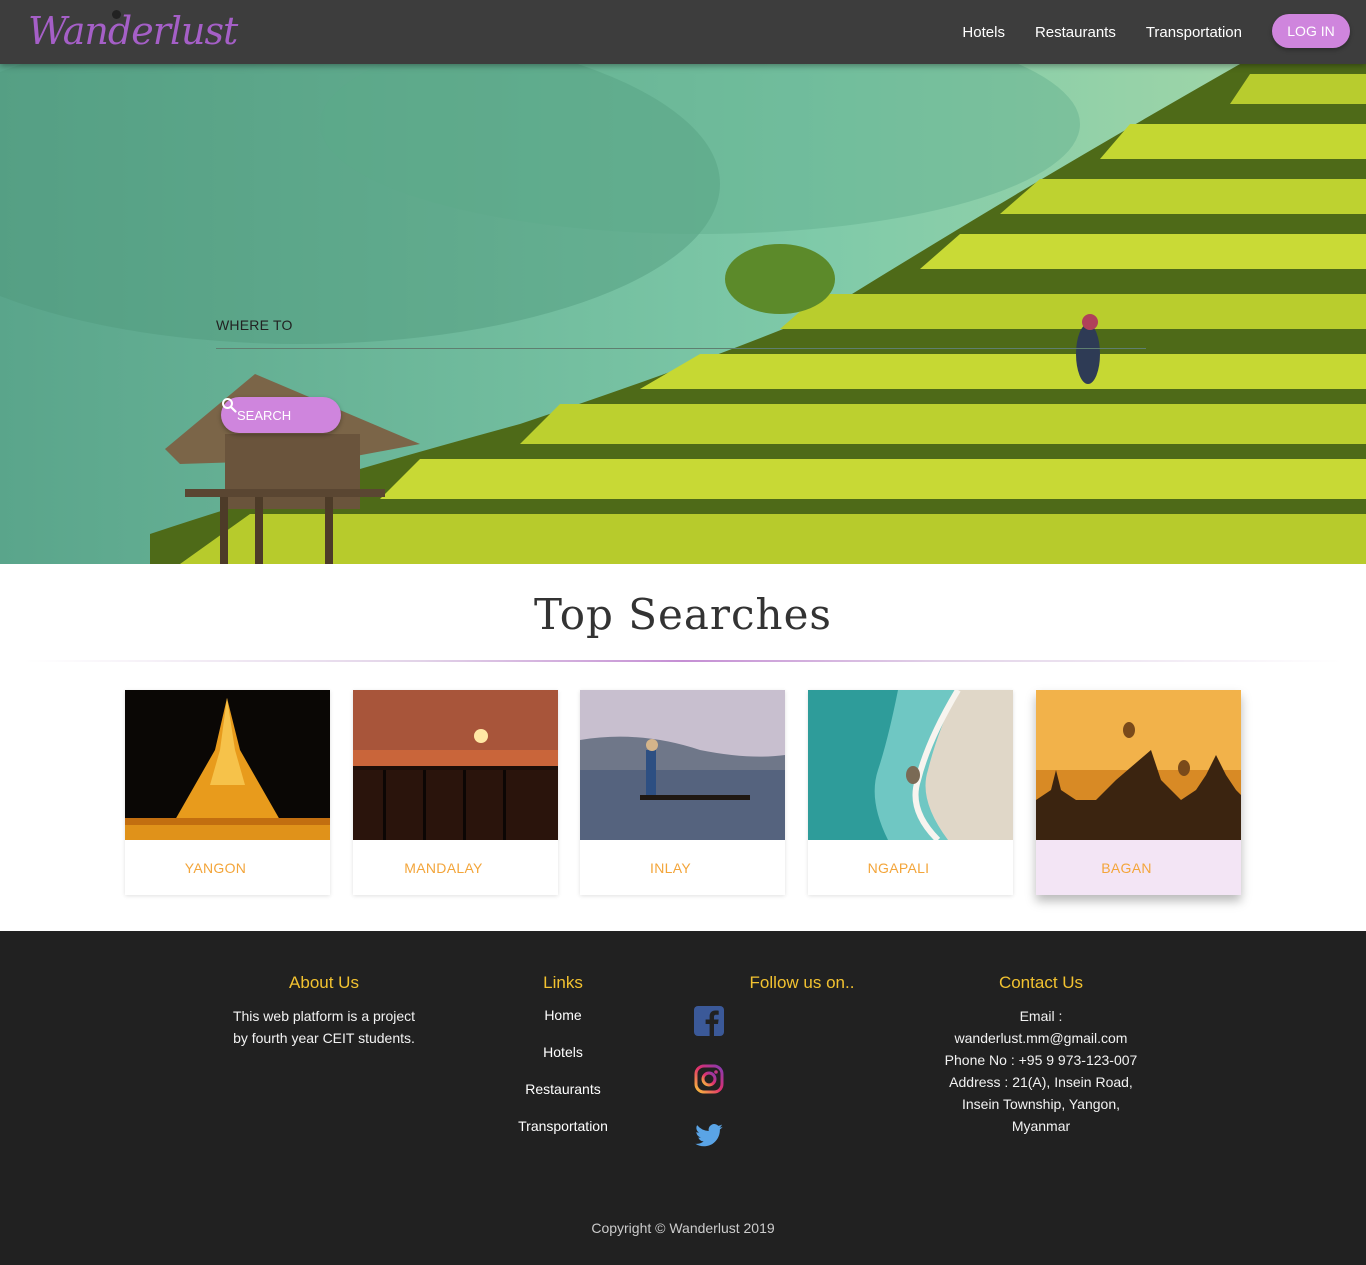 This screenshot has width=1366, height=1265. What do you see at coordinates (324, 982) in the screenshot?
I see `about-us-heading: About Us` at bounding box center [324, 982].